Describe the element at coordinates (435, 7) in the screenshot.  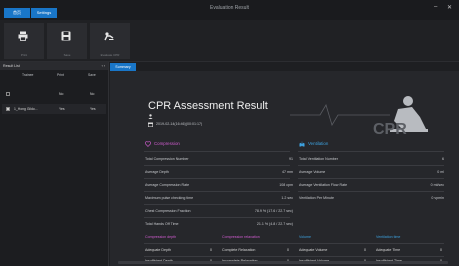
I see `minimize-button: –` at that location.